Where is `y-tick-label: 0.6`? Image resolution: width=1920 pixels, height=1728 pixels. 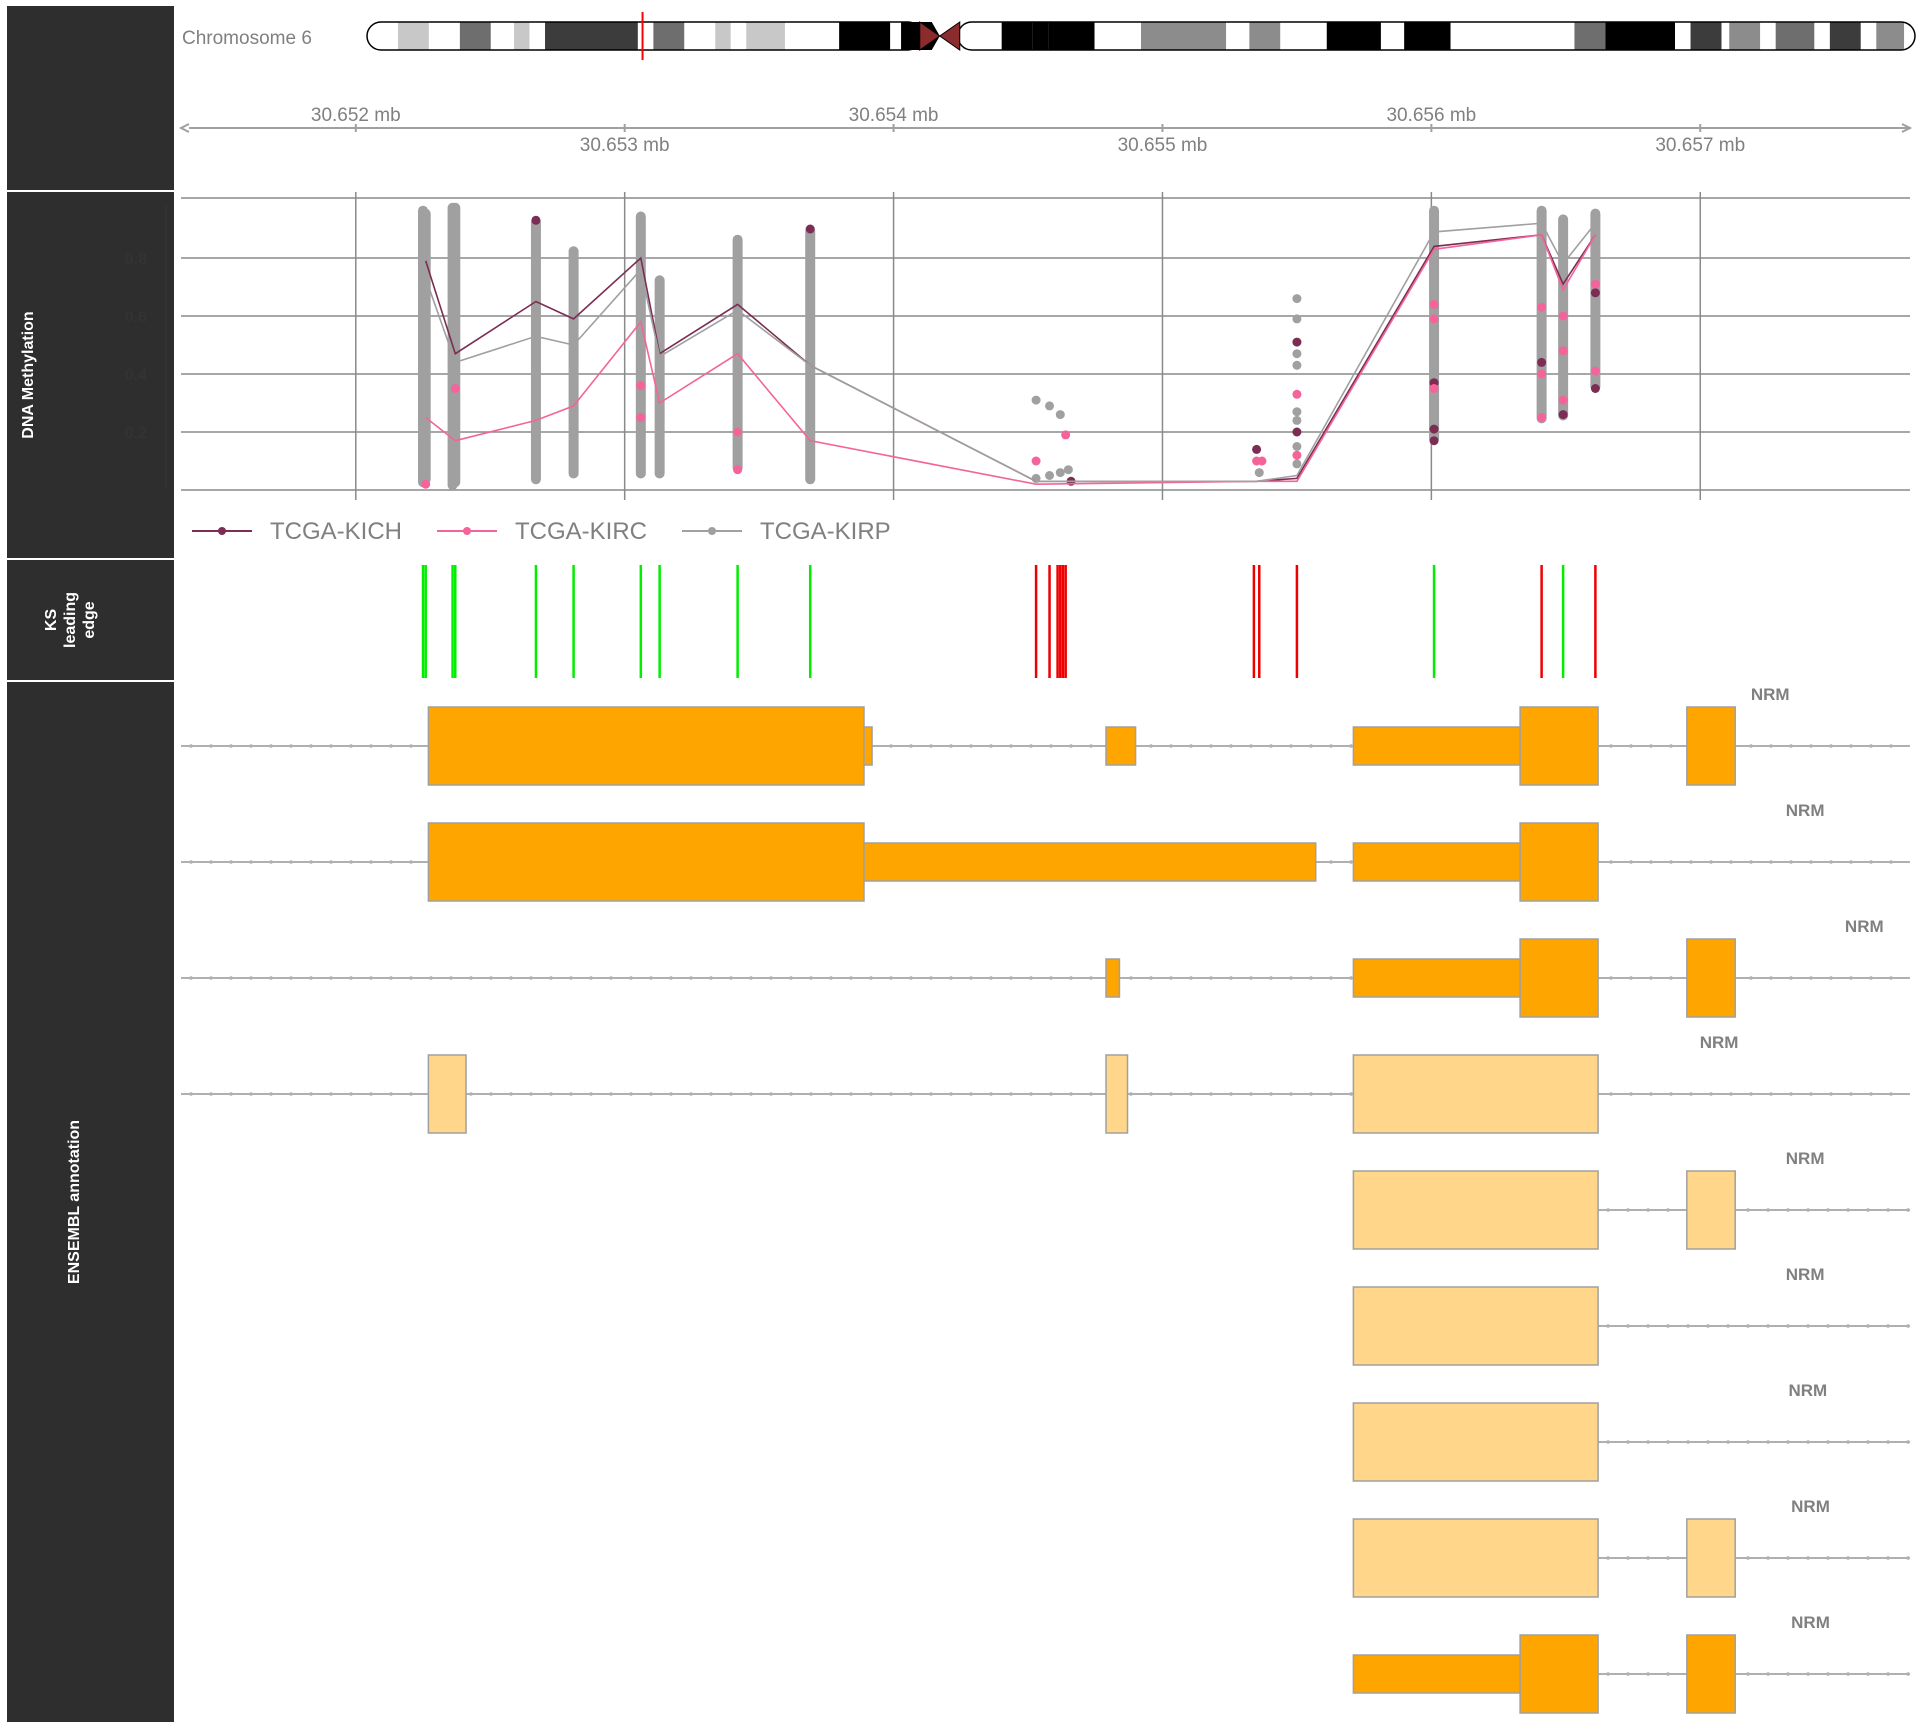 y-tick-label: 0.6 is located at coordinates (136, 317).